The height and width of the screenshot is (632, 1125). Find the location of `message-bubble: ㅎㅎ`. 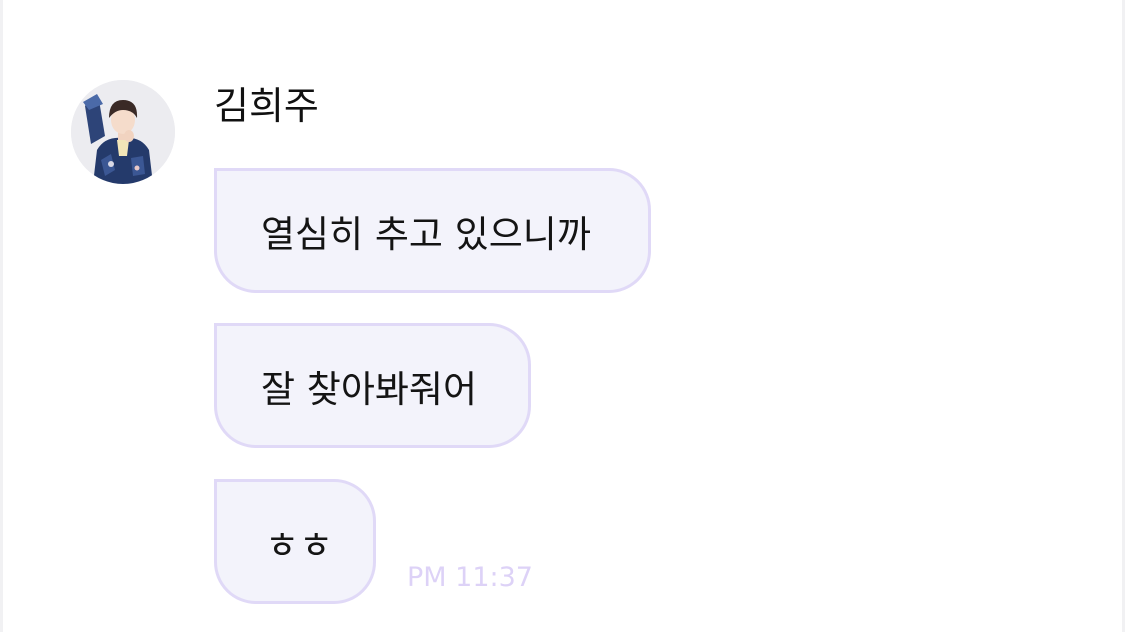

message-bubble: ㅎㅎ is located at coordinates (295, 541).